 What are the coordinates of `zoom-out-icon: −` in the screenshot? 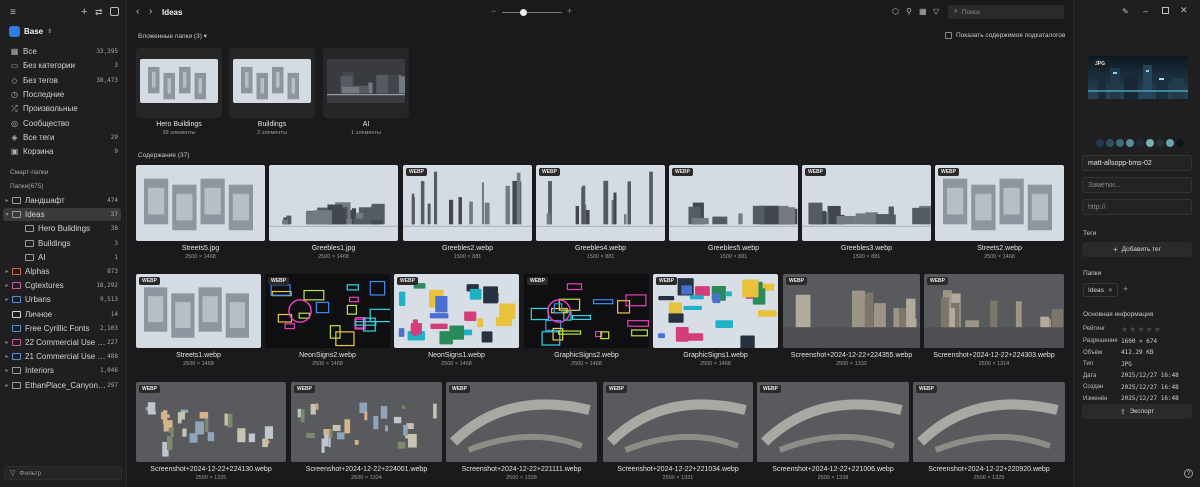 It's located at (493, 11).